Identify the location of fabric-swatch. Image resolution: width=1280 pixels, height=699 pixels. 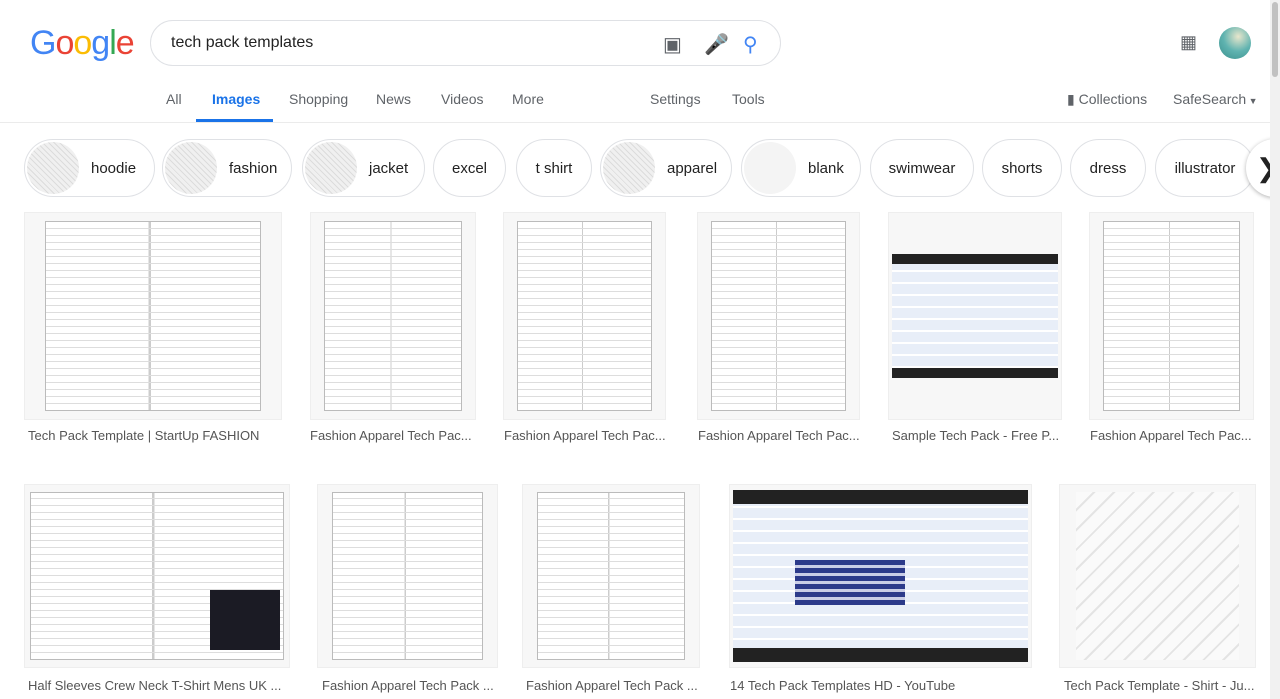
(245, 620).